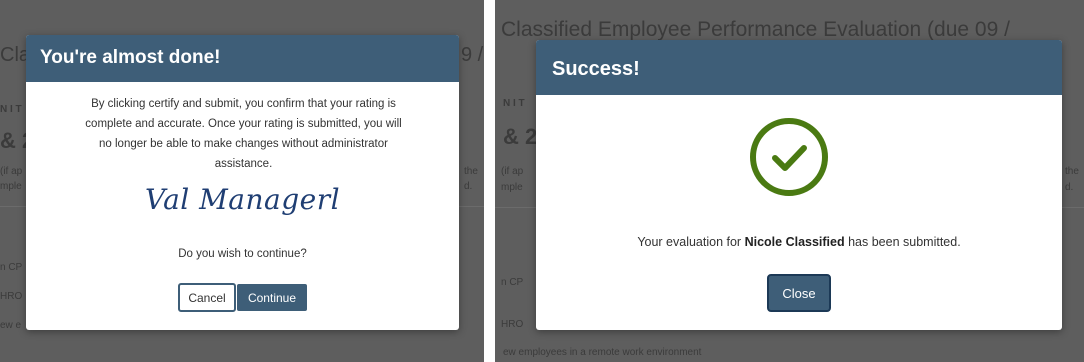 The width and height of the screenshot is (1084, 362). Describe the element at coordinates (242, 199) in the screenshot. I see `signature: Val Managerl` at that location.